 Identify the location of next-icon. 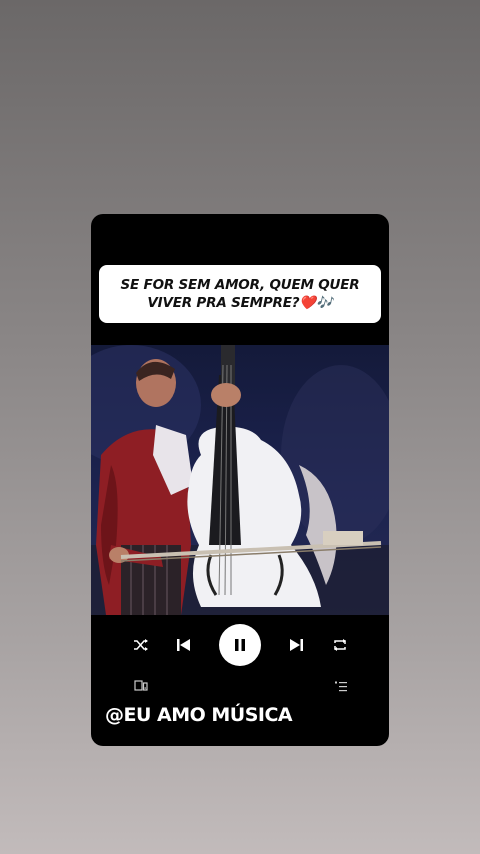
(296, 645).